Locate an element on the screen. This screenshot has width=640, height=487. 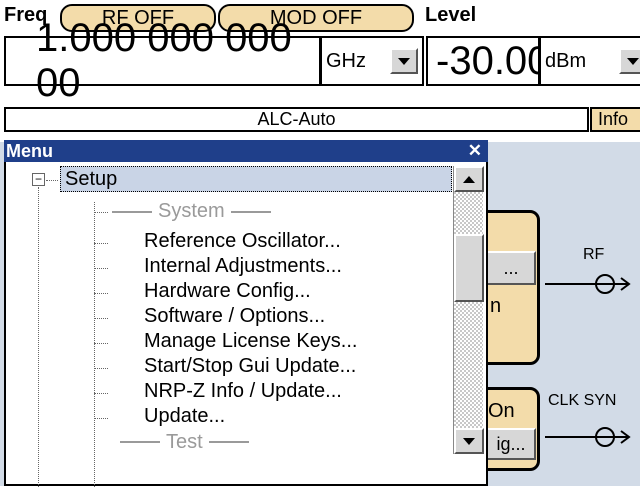
frequency-field: 1.000 000 000 00 is located at coordinates (162, 60).